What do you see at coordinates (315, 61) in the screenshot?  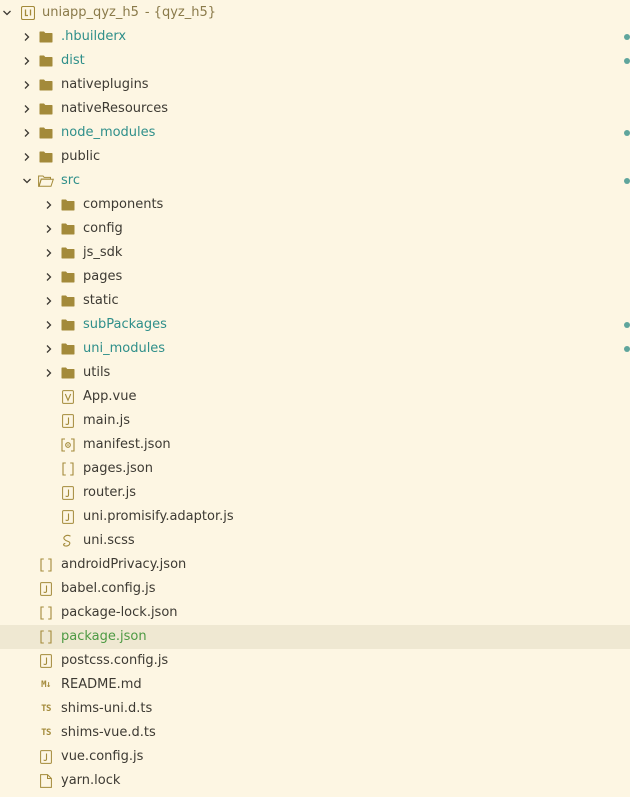 I see `tree-folder-row: dist` at bounding box center [315, 61].